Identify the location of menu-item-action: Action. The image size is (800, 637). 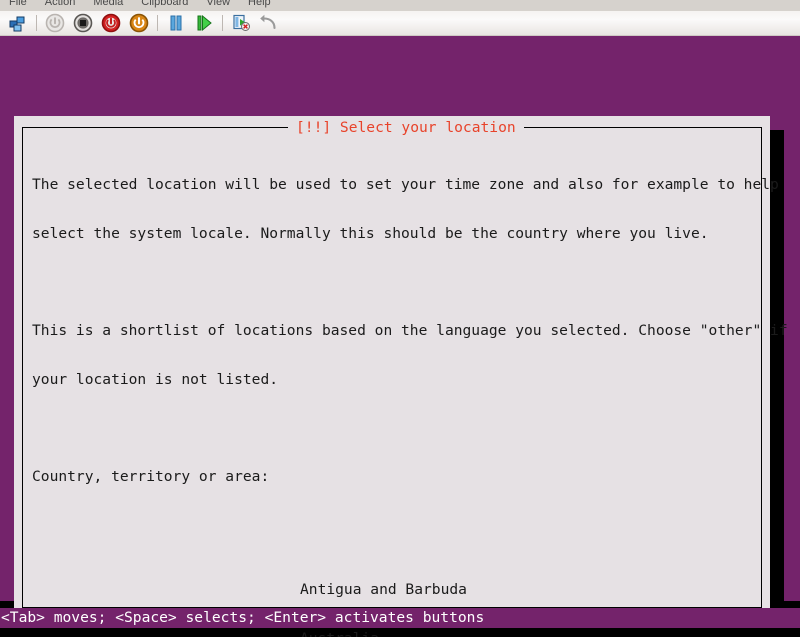
(60, 5).